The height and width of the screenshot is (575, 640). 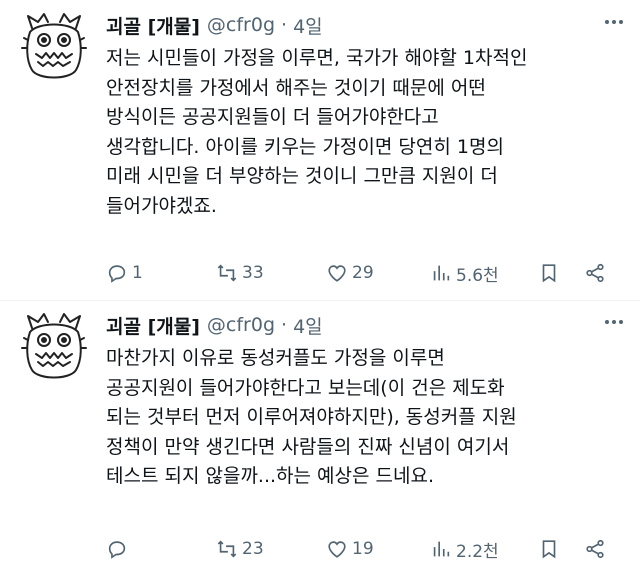 What do you see at coordinates (350, 273) in the screenshot?
I see `like-button: 29` at bounding box center [350, 273].